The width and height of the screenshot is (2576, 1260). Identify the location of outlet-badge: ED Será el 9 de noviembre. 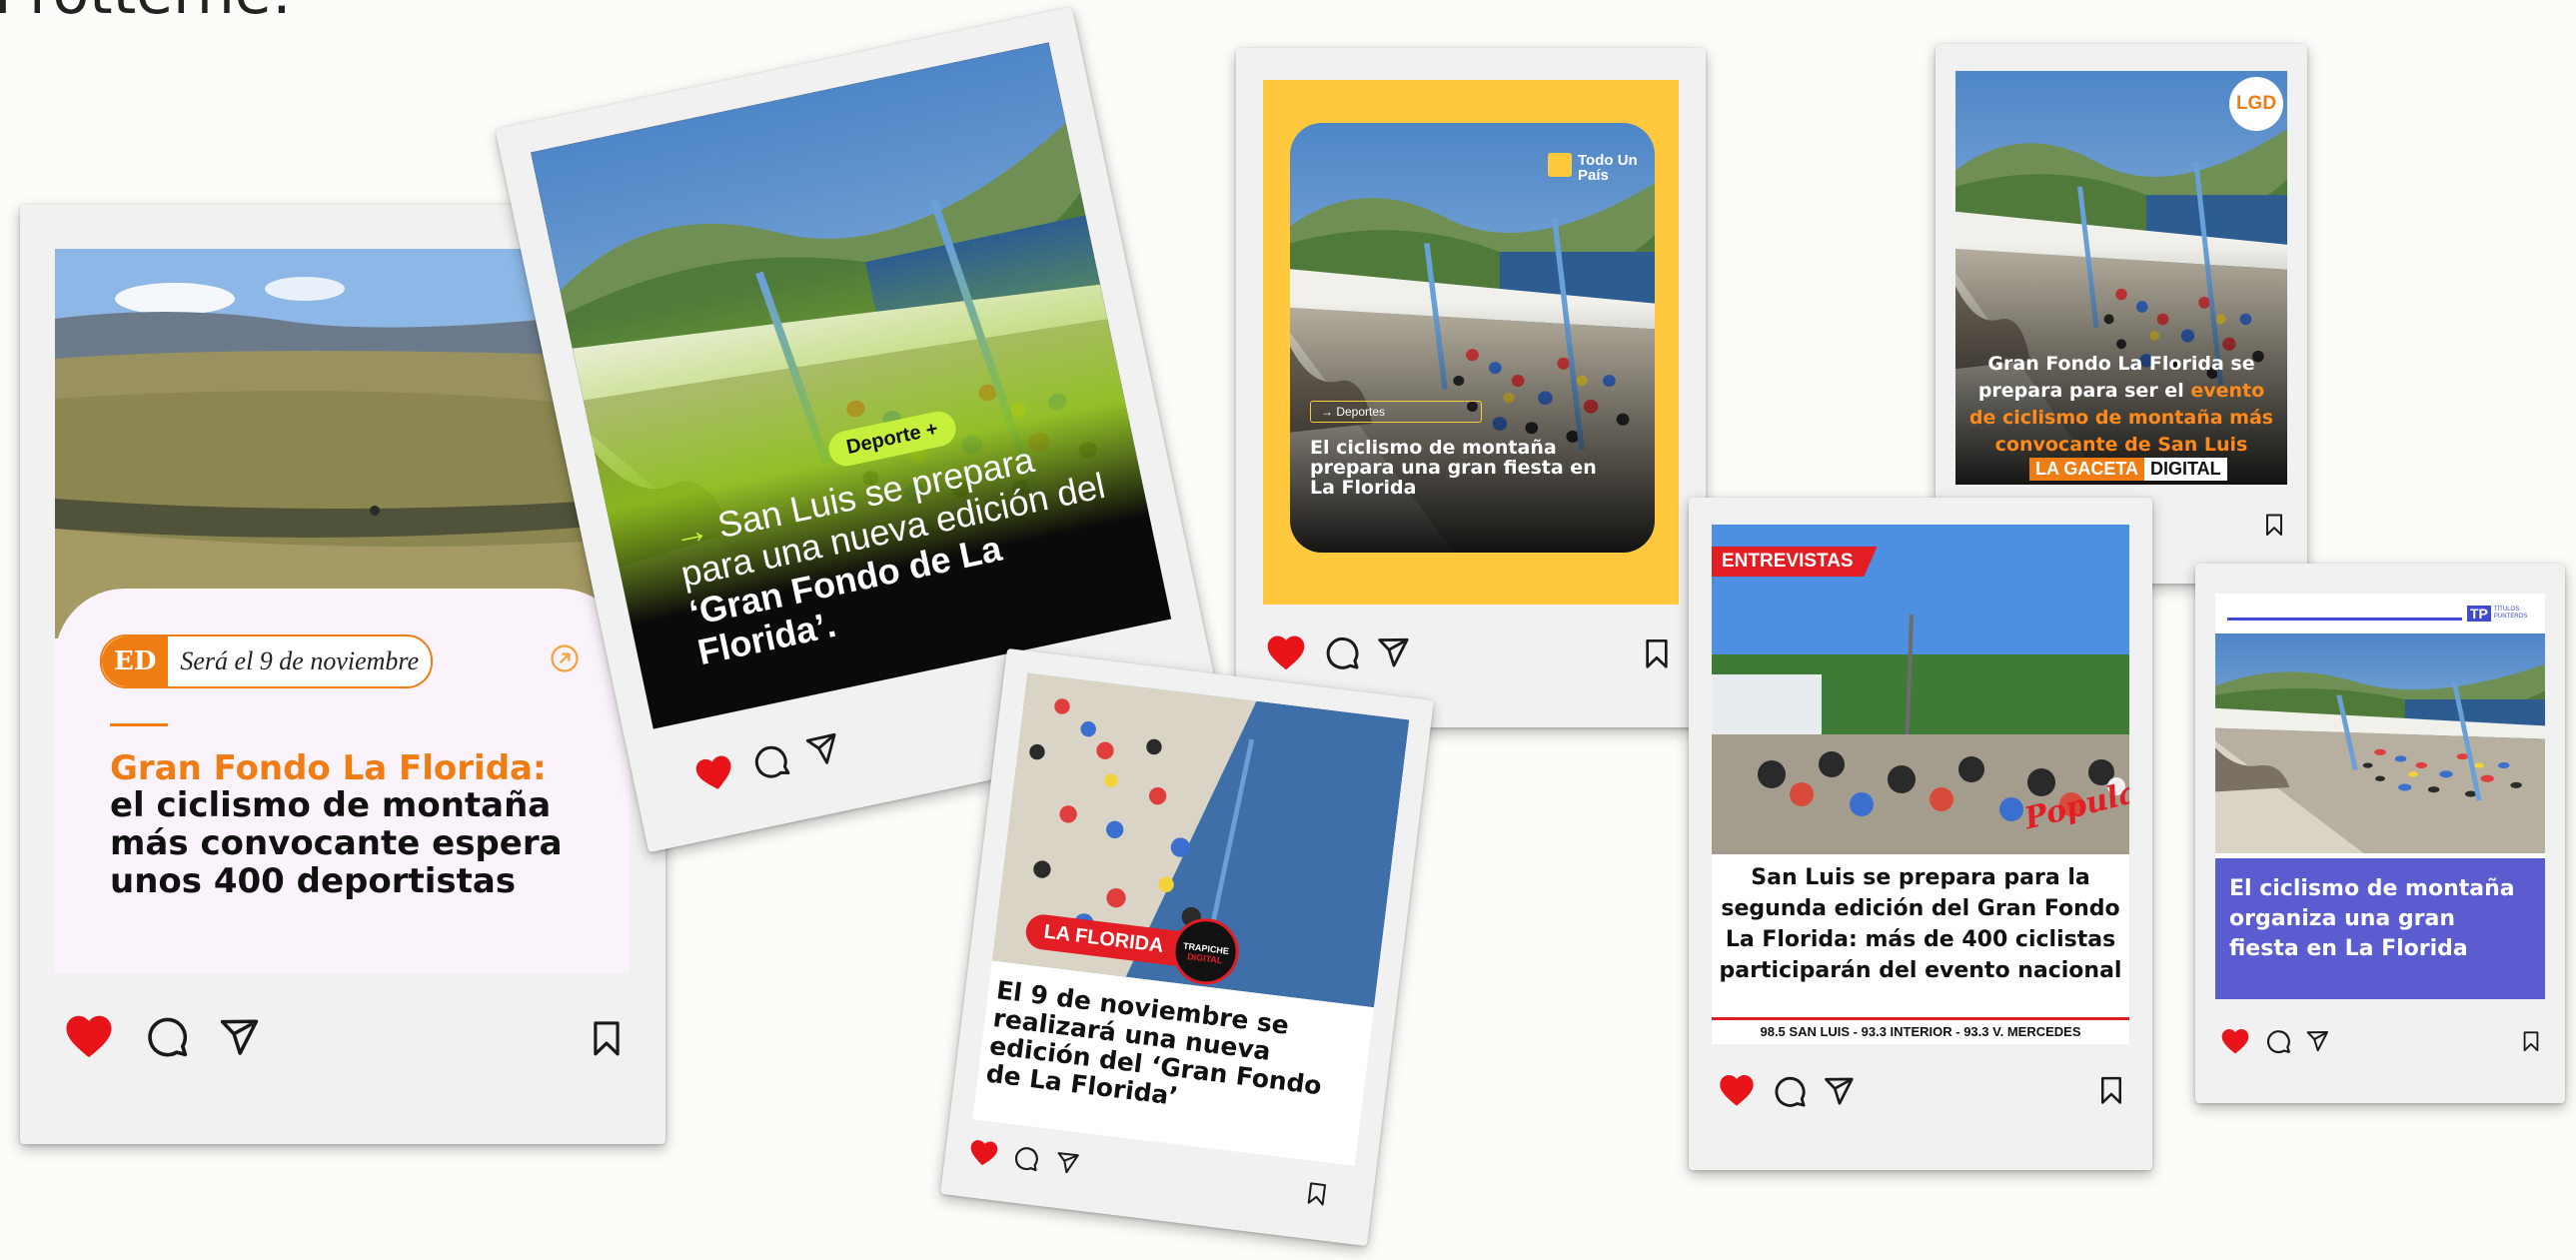
(267, 661).